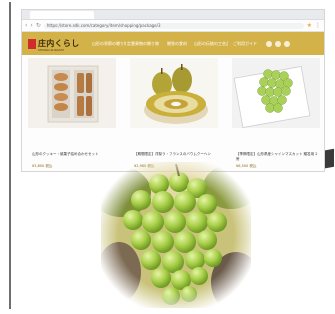 The image size is (335, 314). Describe the element at coordinates (62, 15) in the screenshot. I see `browser-tab` at that location.